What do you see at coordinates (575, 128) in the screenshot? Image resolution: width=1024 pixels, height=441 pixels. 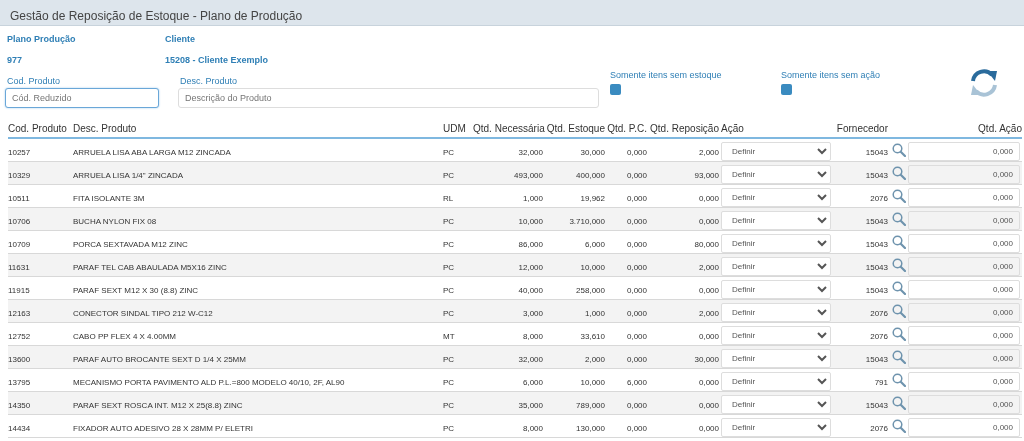 I see `column-header: Qtd. Estoque` at bounding box center [575, 128].